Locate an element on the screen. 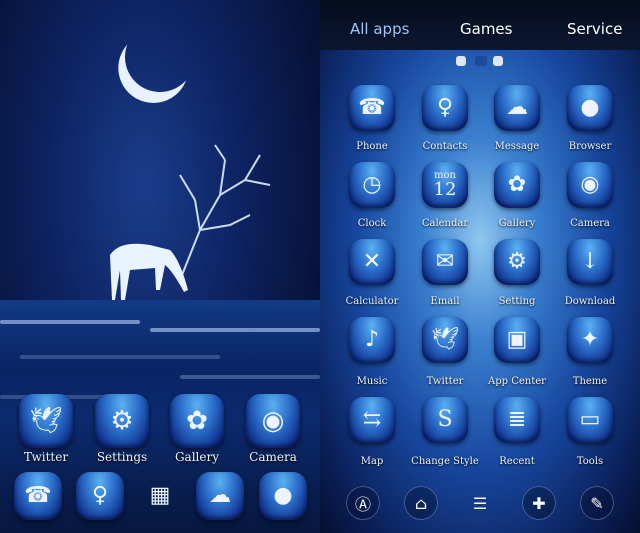 The width and height of the screenshot is (640, 533). app-label: Theme is located at coordinates (590, 381).